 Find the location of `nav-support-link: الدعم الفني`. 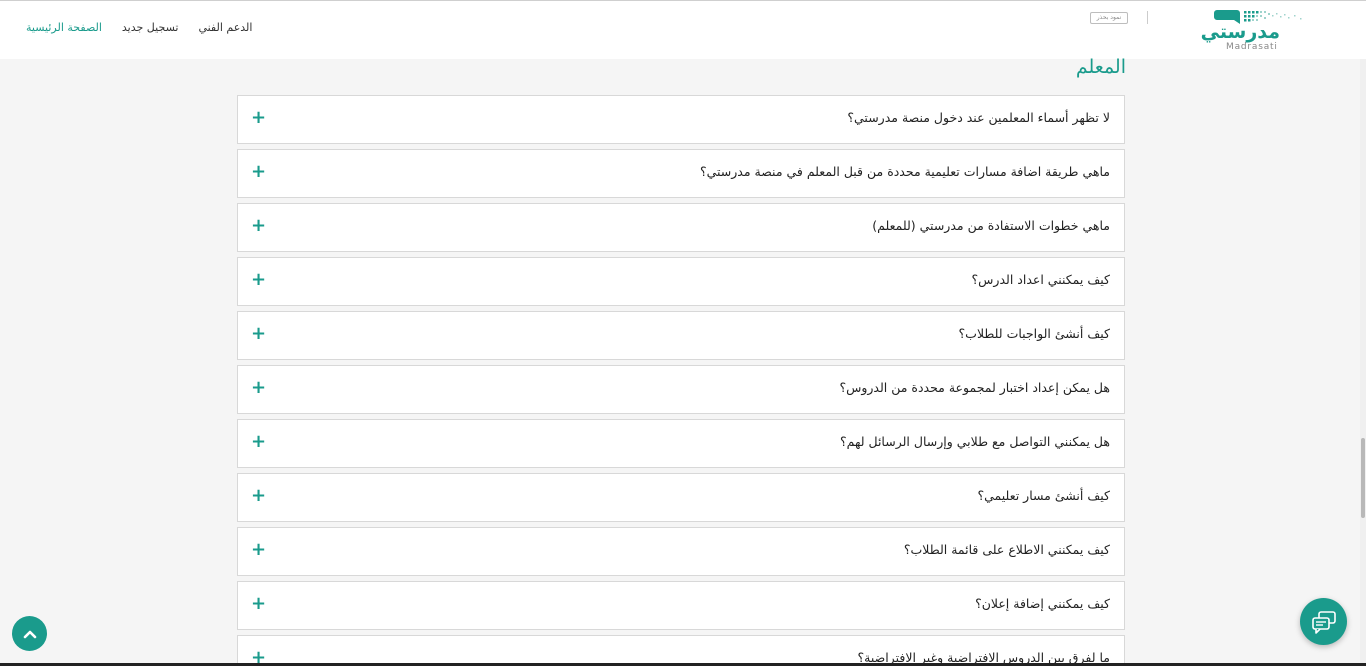

nav-support-link: الدعم الفني is located at coordinates (225, 27).